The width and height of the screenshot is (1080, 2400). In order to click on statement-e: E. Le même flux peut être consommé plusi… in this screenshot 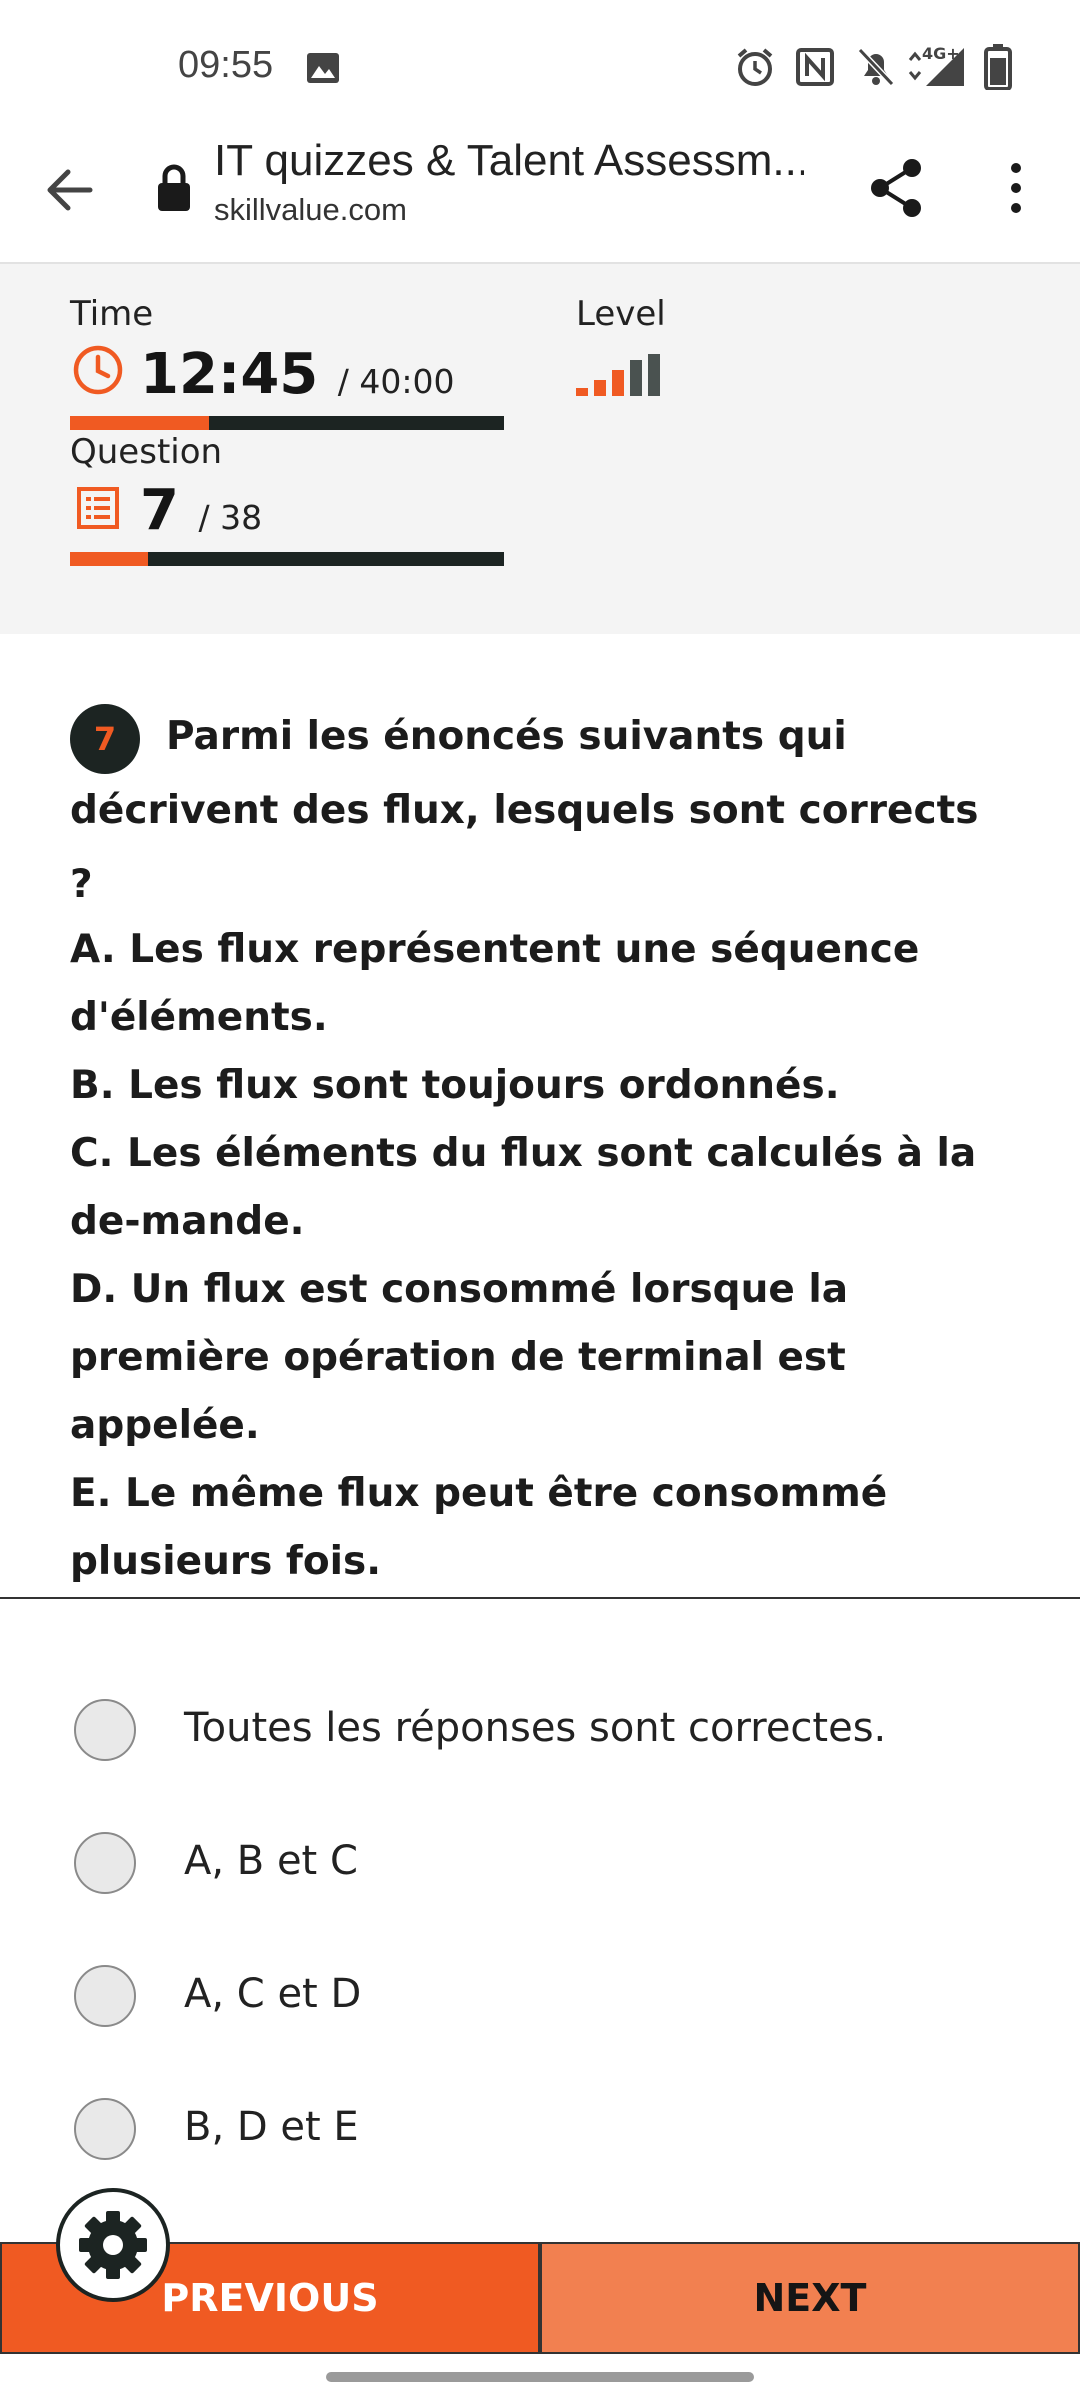, I will do `click(479, 1527)`.